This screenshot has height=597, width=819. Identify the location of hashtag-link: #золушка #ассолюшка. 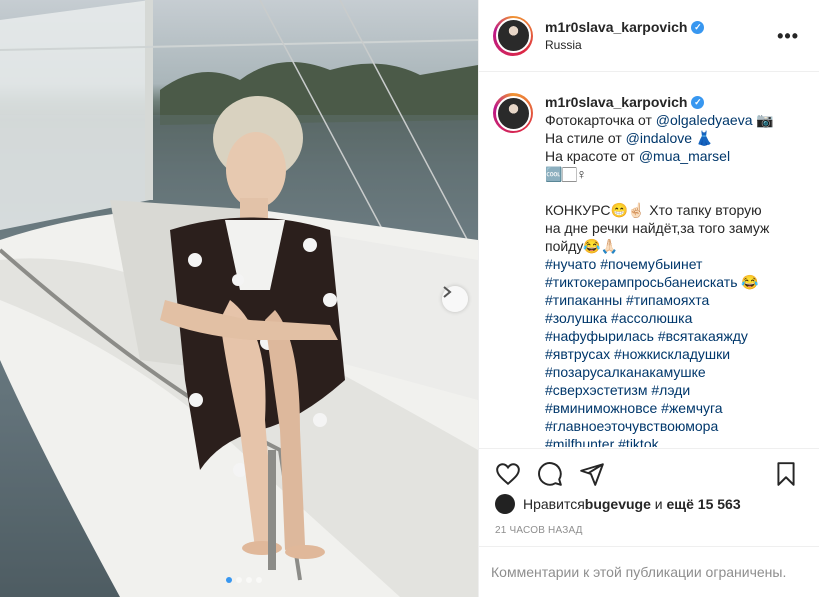
(672, 318).